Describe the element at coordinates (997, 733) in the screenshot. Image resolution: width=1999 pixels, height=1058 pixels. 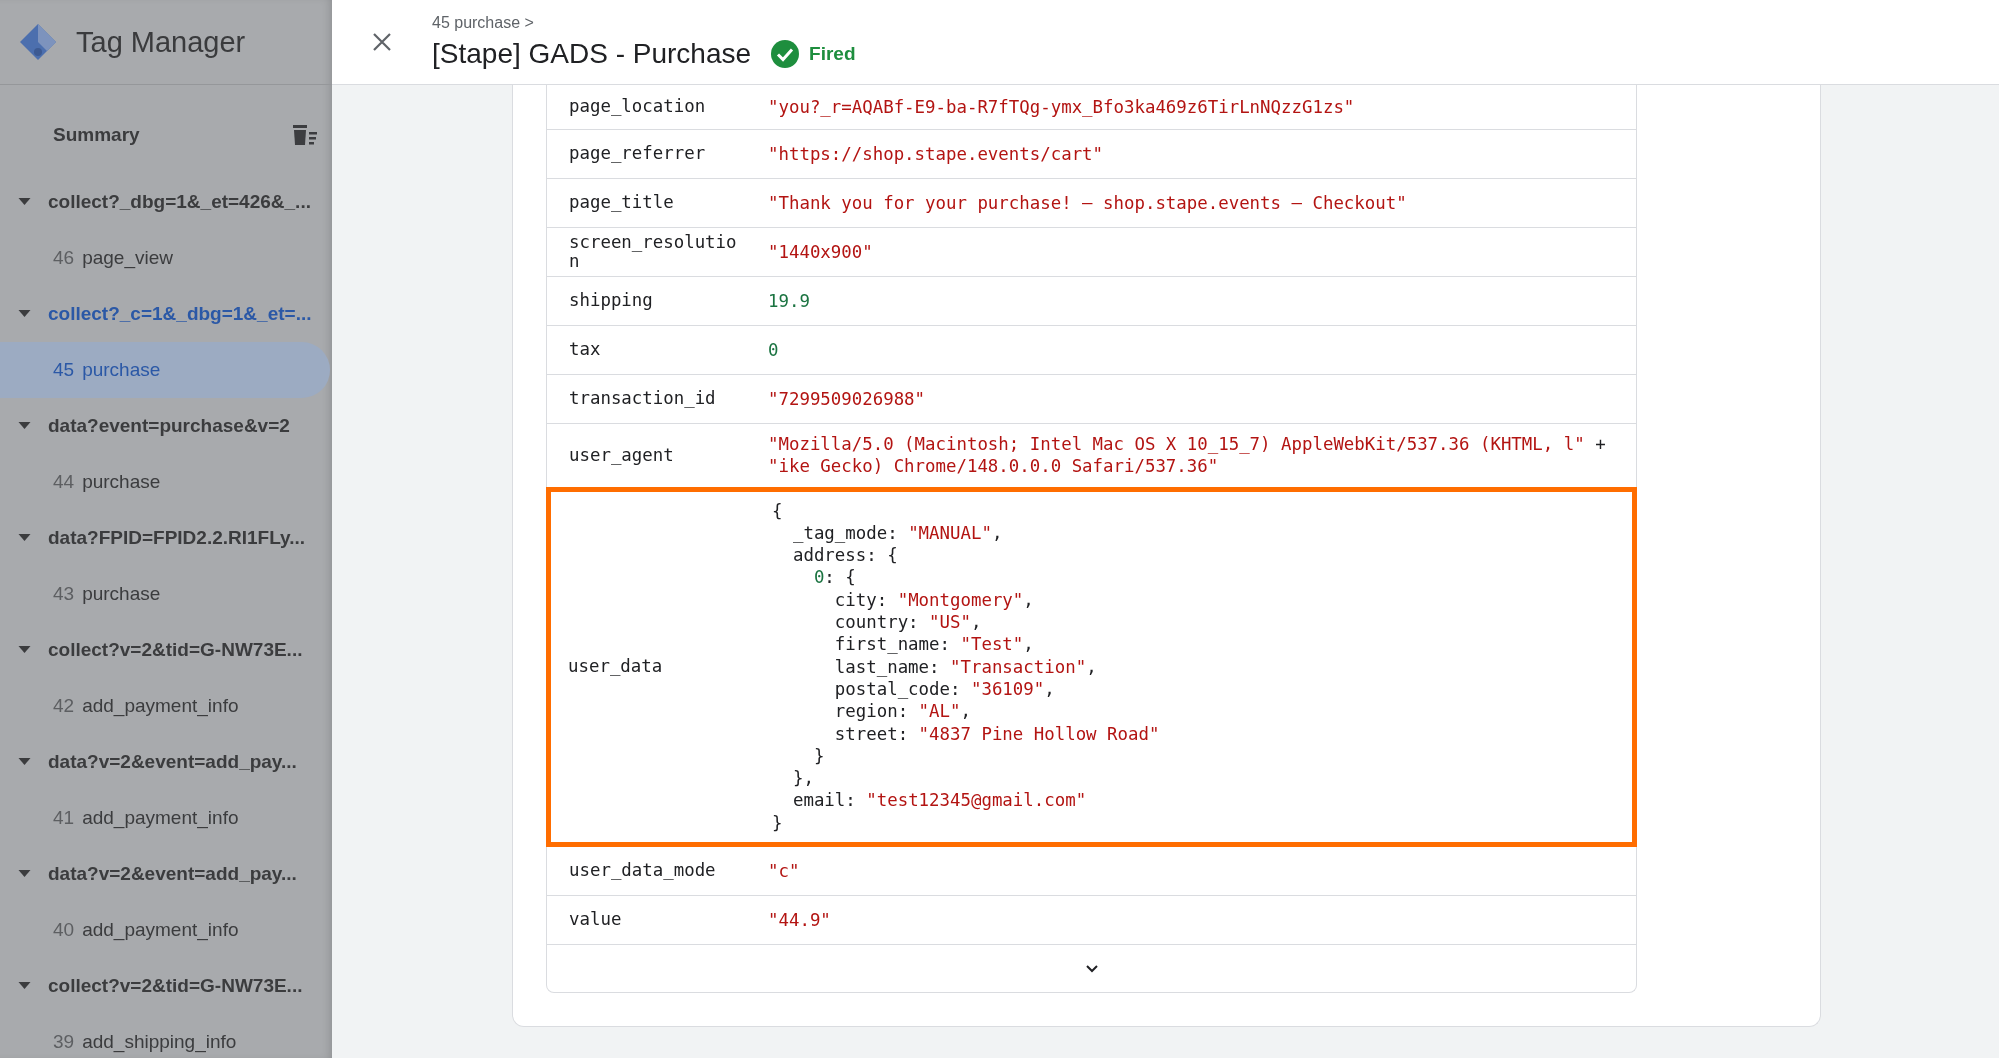
I see `code-line: street: "4837 Pine Hollow Road"` at that location.